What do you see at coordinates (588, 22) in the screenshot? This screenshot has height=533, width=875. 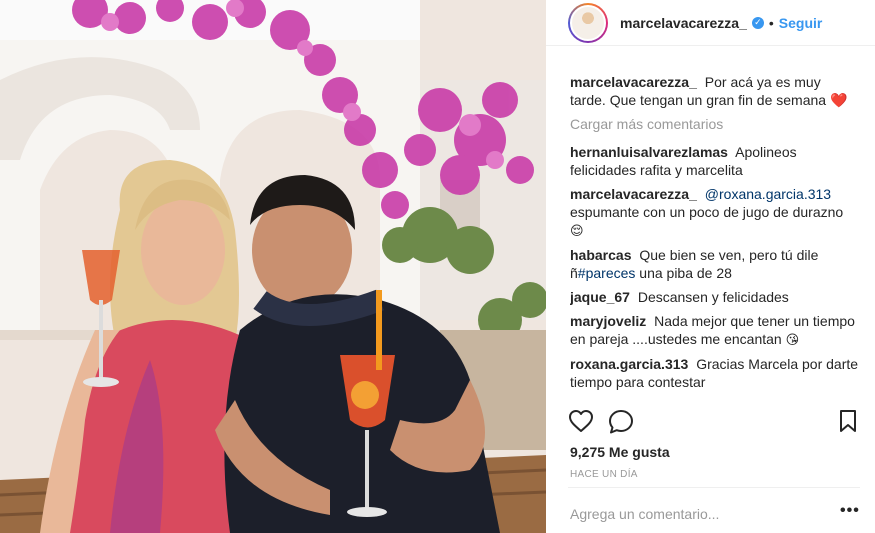 I see `avatar` at bounding box center [588, 22].